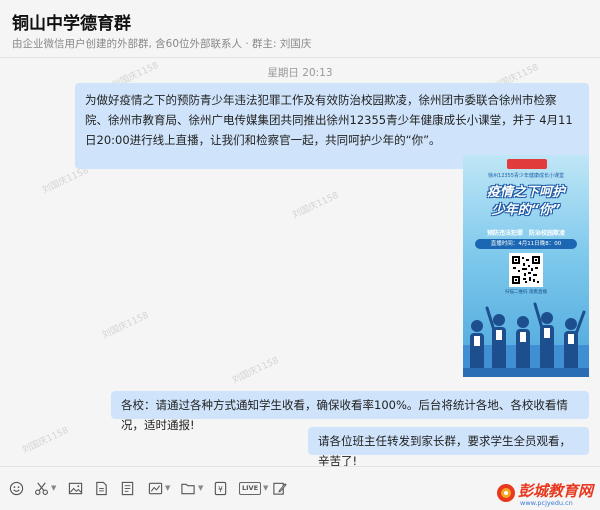  I want to click on group-subtitle: 由企业微信用户创建的外部群, 含60位外部联系人 · 群主: 刘国庆, so click(162, 44).